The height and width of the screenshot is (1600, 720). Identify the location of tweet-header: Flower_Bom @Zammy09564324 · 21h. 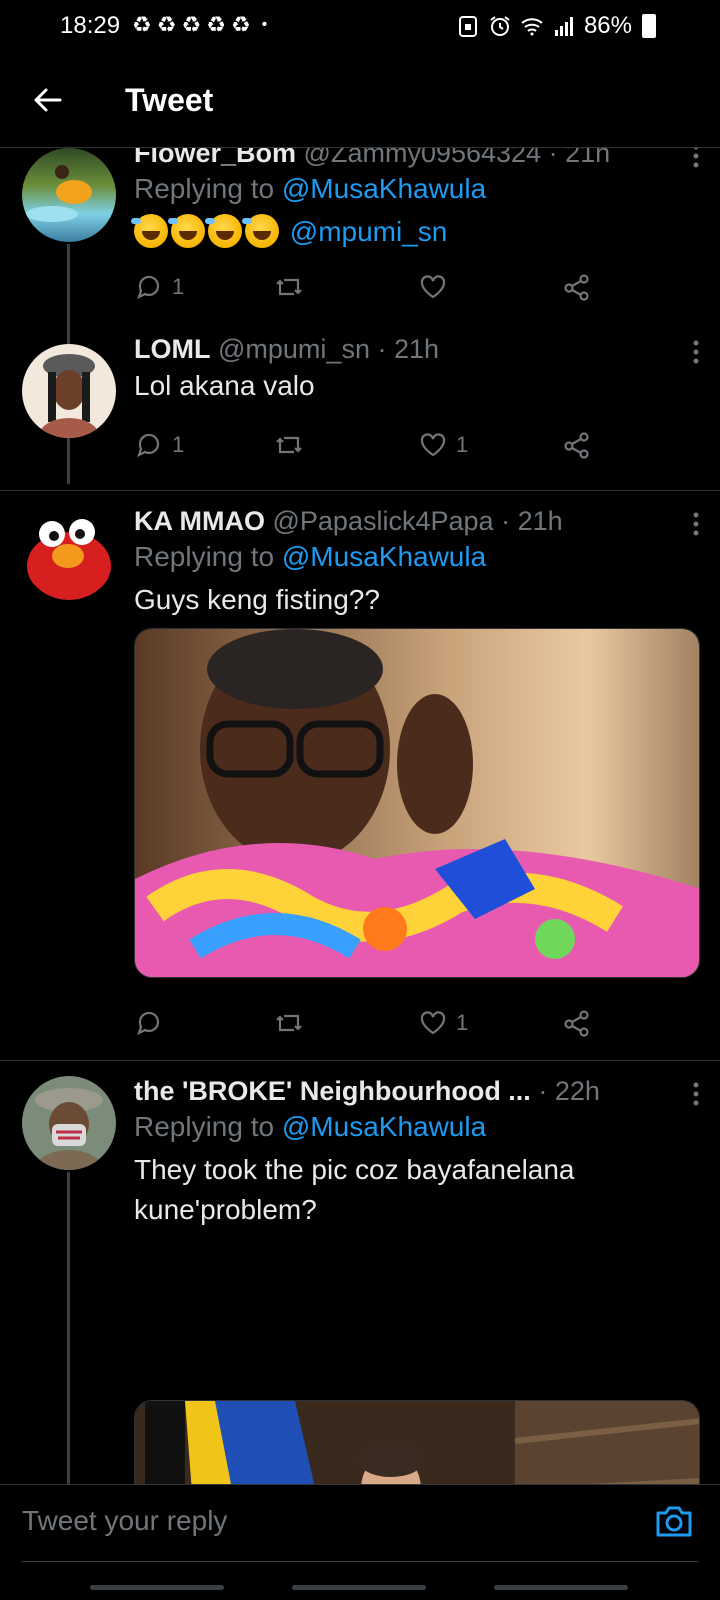
(417, 159).